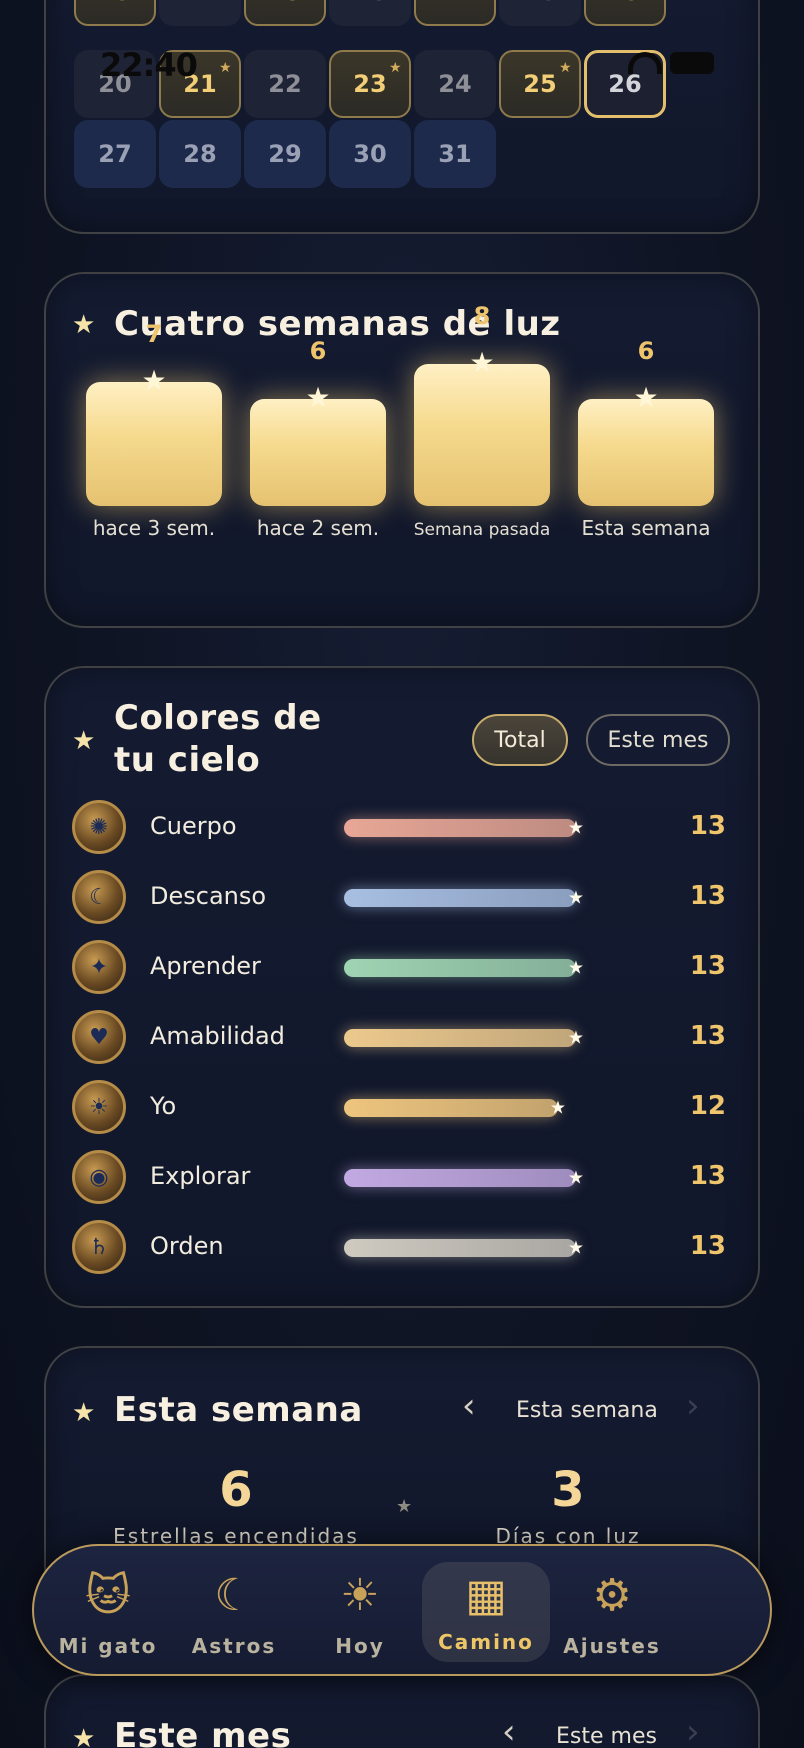 The width and height of the screenshot is (804, 1748). Describe the element at coordinates (520, 740) in the screenshot. I see `filter-total-button: Total` at that location.